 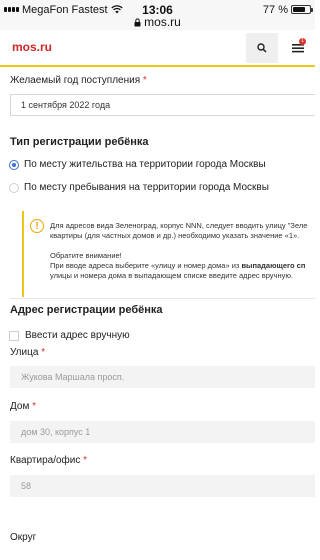 What do you see at coordinates (273, 265) in the screenshot?
I see `info-line-4-bold: выпадающего сп` at bounding box center [273, 265].